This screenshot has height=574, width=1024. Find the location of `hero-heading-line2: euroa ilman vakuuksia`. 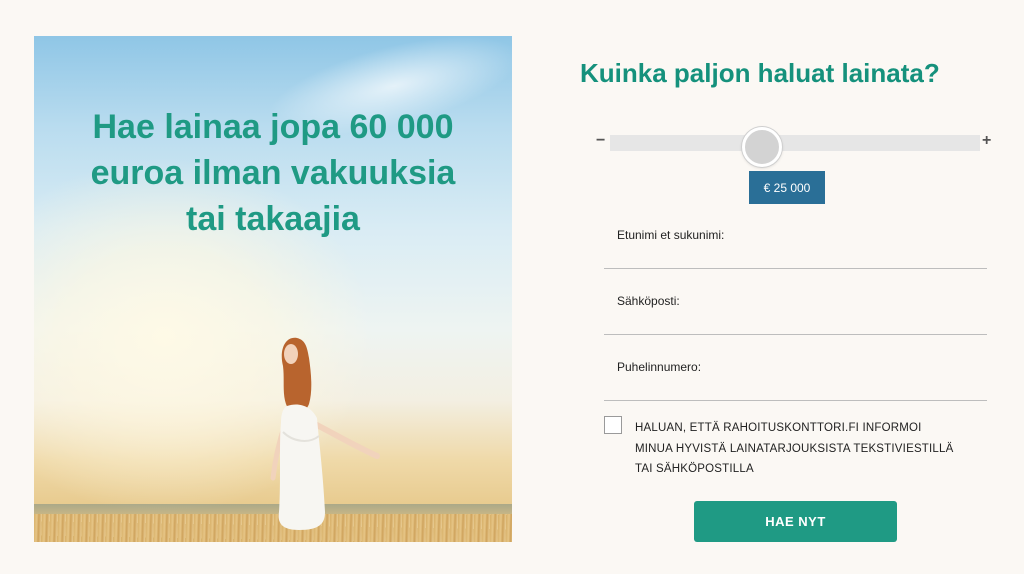

hero-heading-line2: euroa ilman vakuuksia is located at coordinates (273, 173).